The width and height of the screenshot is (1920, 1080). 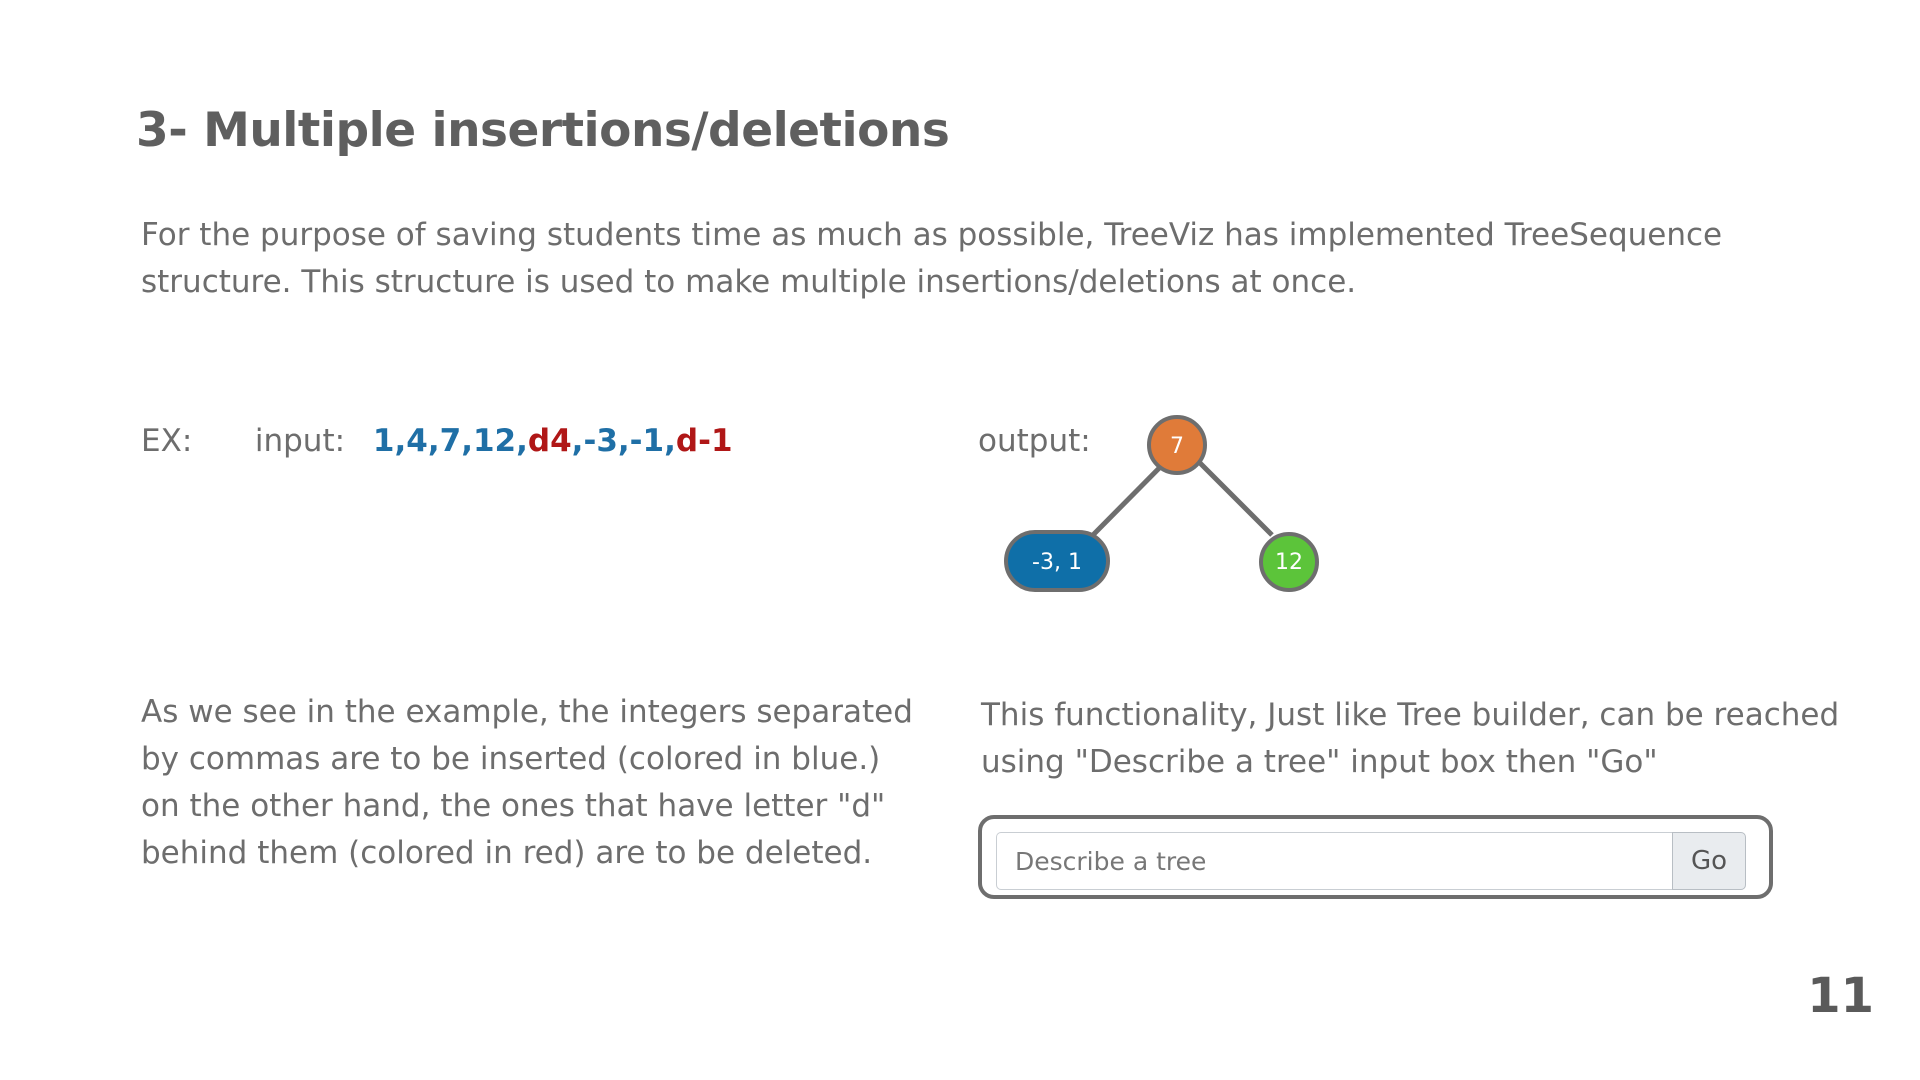 What do you see at coordinates (300, 441) in the screenshot?
I see `input-label: input:` at bounding box center [300, 441].